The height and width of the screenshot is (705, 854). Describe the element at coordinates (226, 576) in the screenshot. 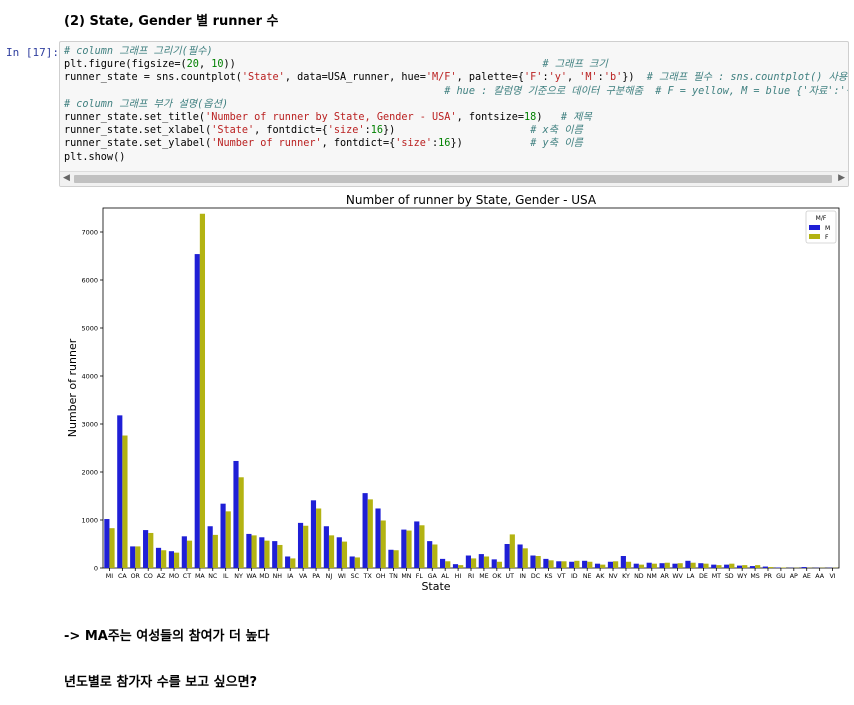

I see `x-tick-label: IL` at that location.